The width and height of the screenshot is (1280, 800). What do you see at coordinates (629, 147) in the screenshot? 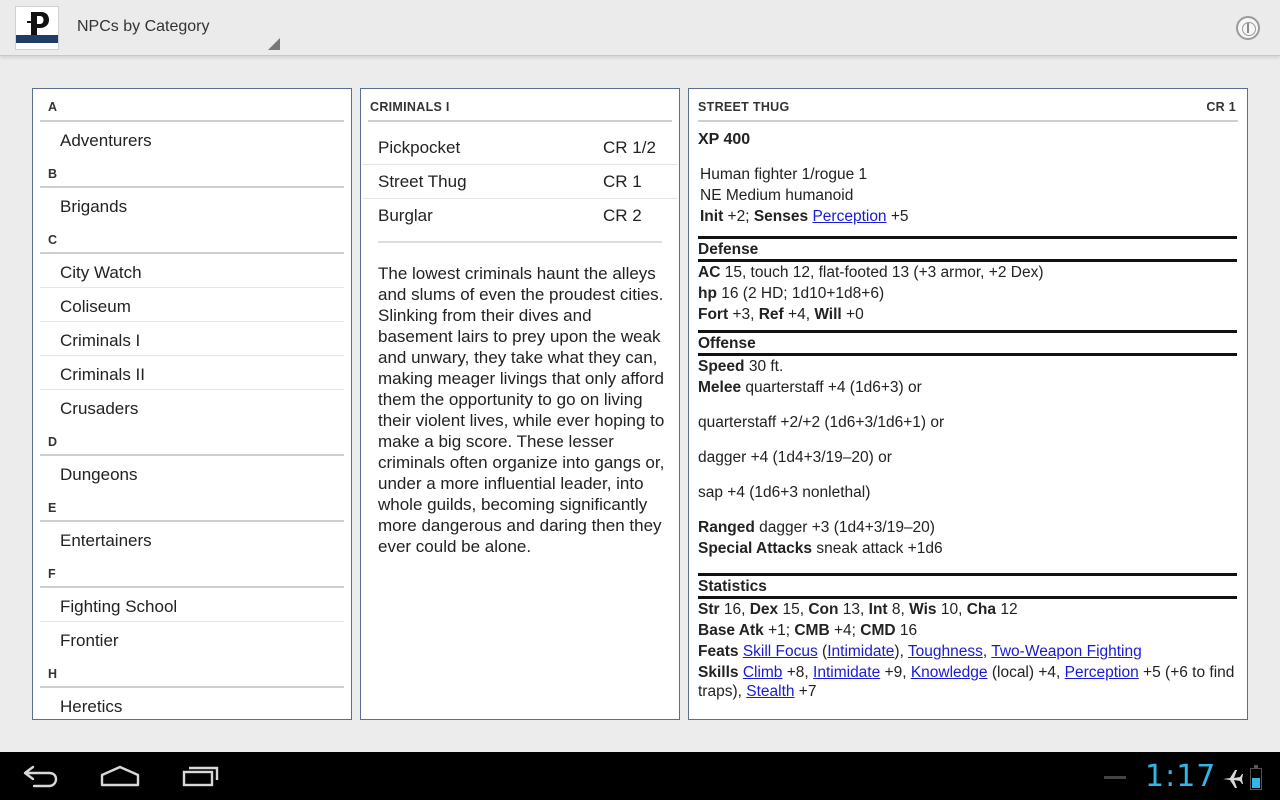
I see `npc-cr: CR 1/2` at bounding box center [629, 147].